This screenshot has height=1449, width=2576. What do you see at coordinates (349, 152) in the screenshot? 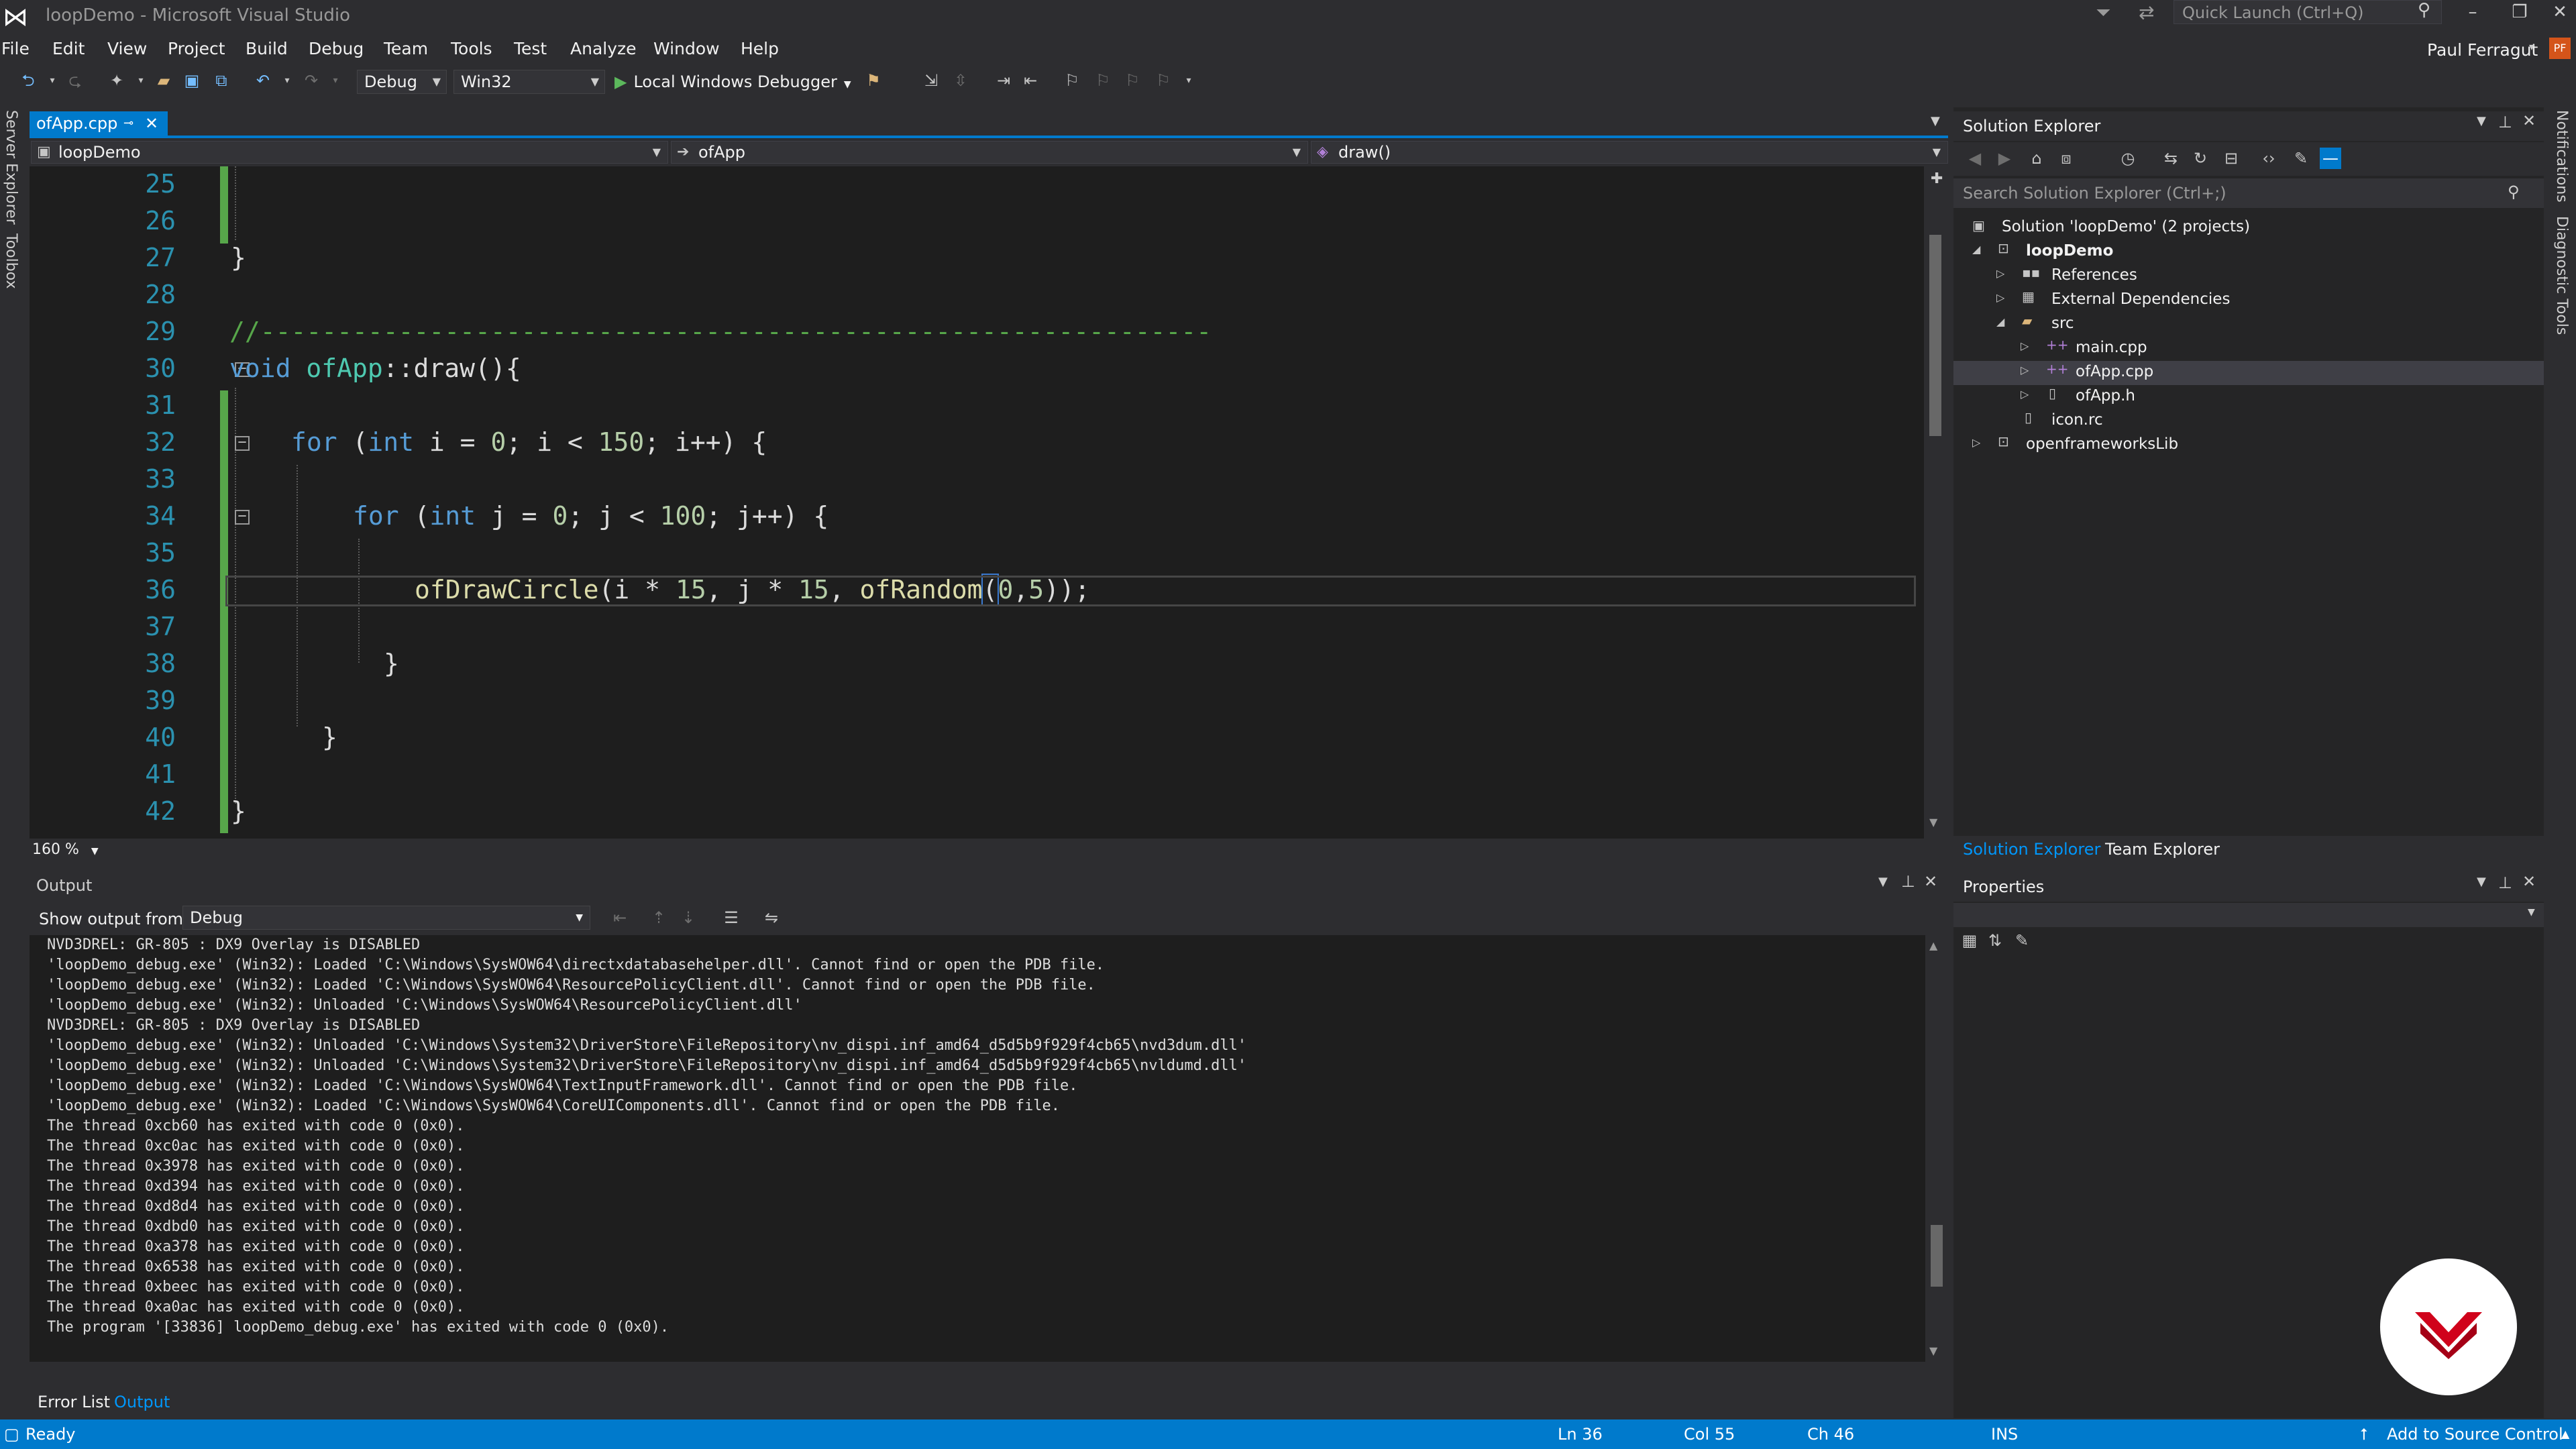
I see `project-scope-select: ▣ loopDemo ▼` at bounding box center [349, 152].